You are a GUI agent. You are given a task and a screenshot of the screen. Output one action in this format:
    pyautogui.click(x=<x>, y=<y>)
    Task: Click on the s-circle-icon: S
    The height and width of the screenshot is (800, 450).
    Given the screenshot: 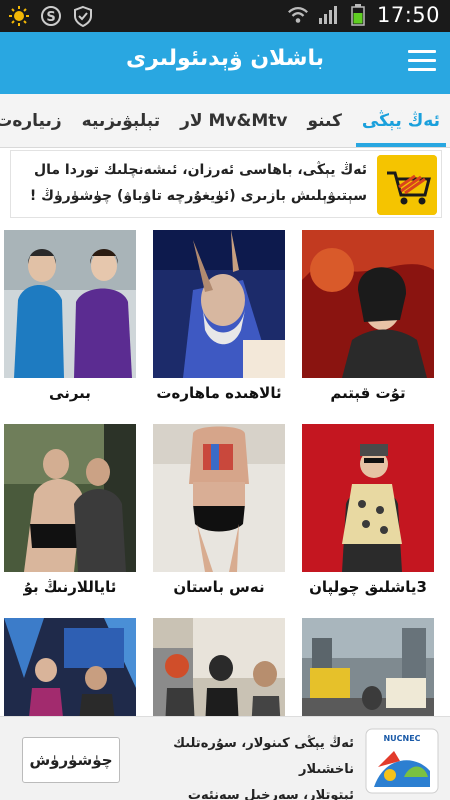 What is the action you would take?
    pyautogui.click(x=51, y=16)
    